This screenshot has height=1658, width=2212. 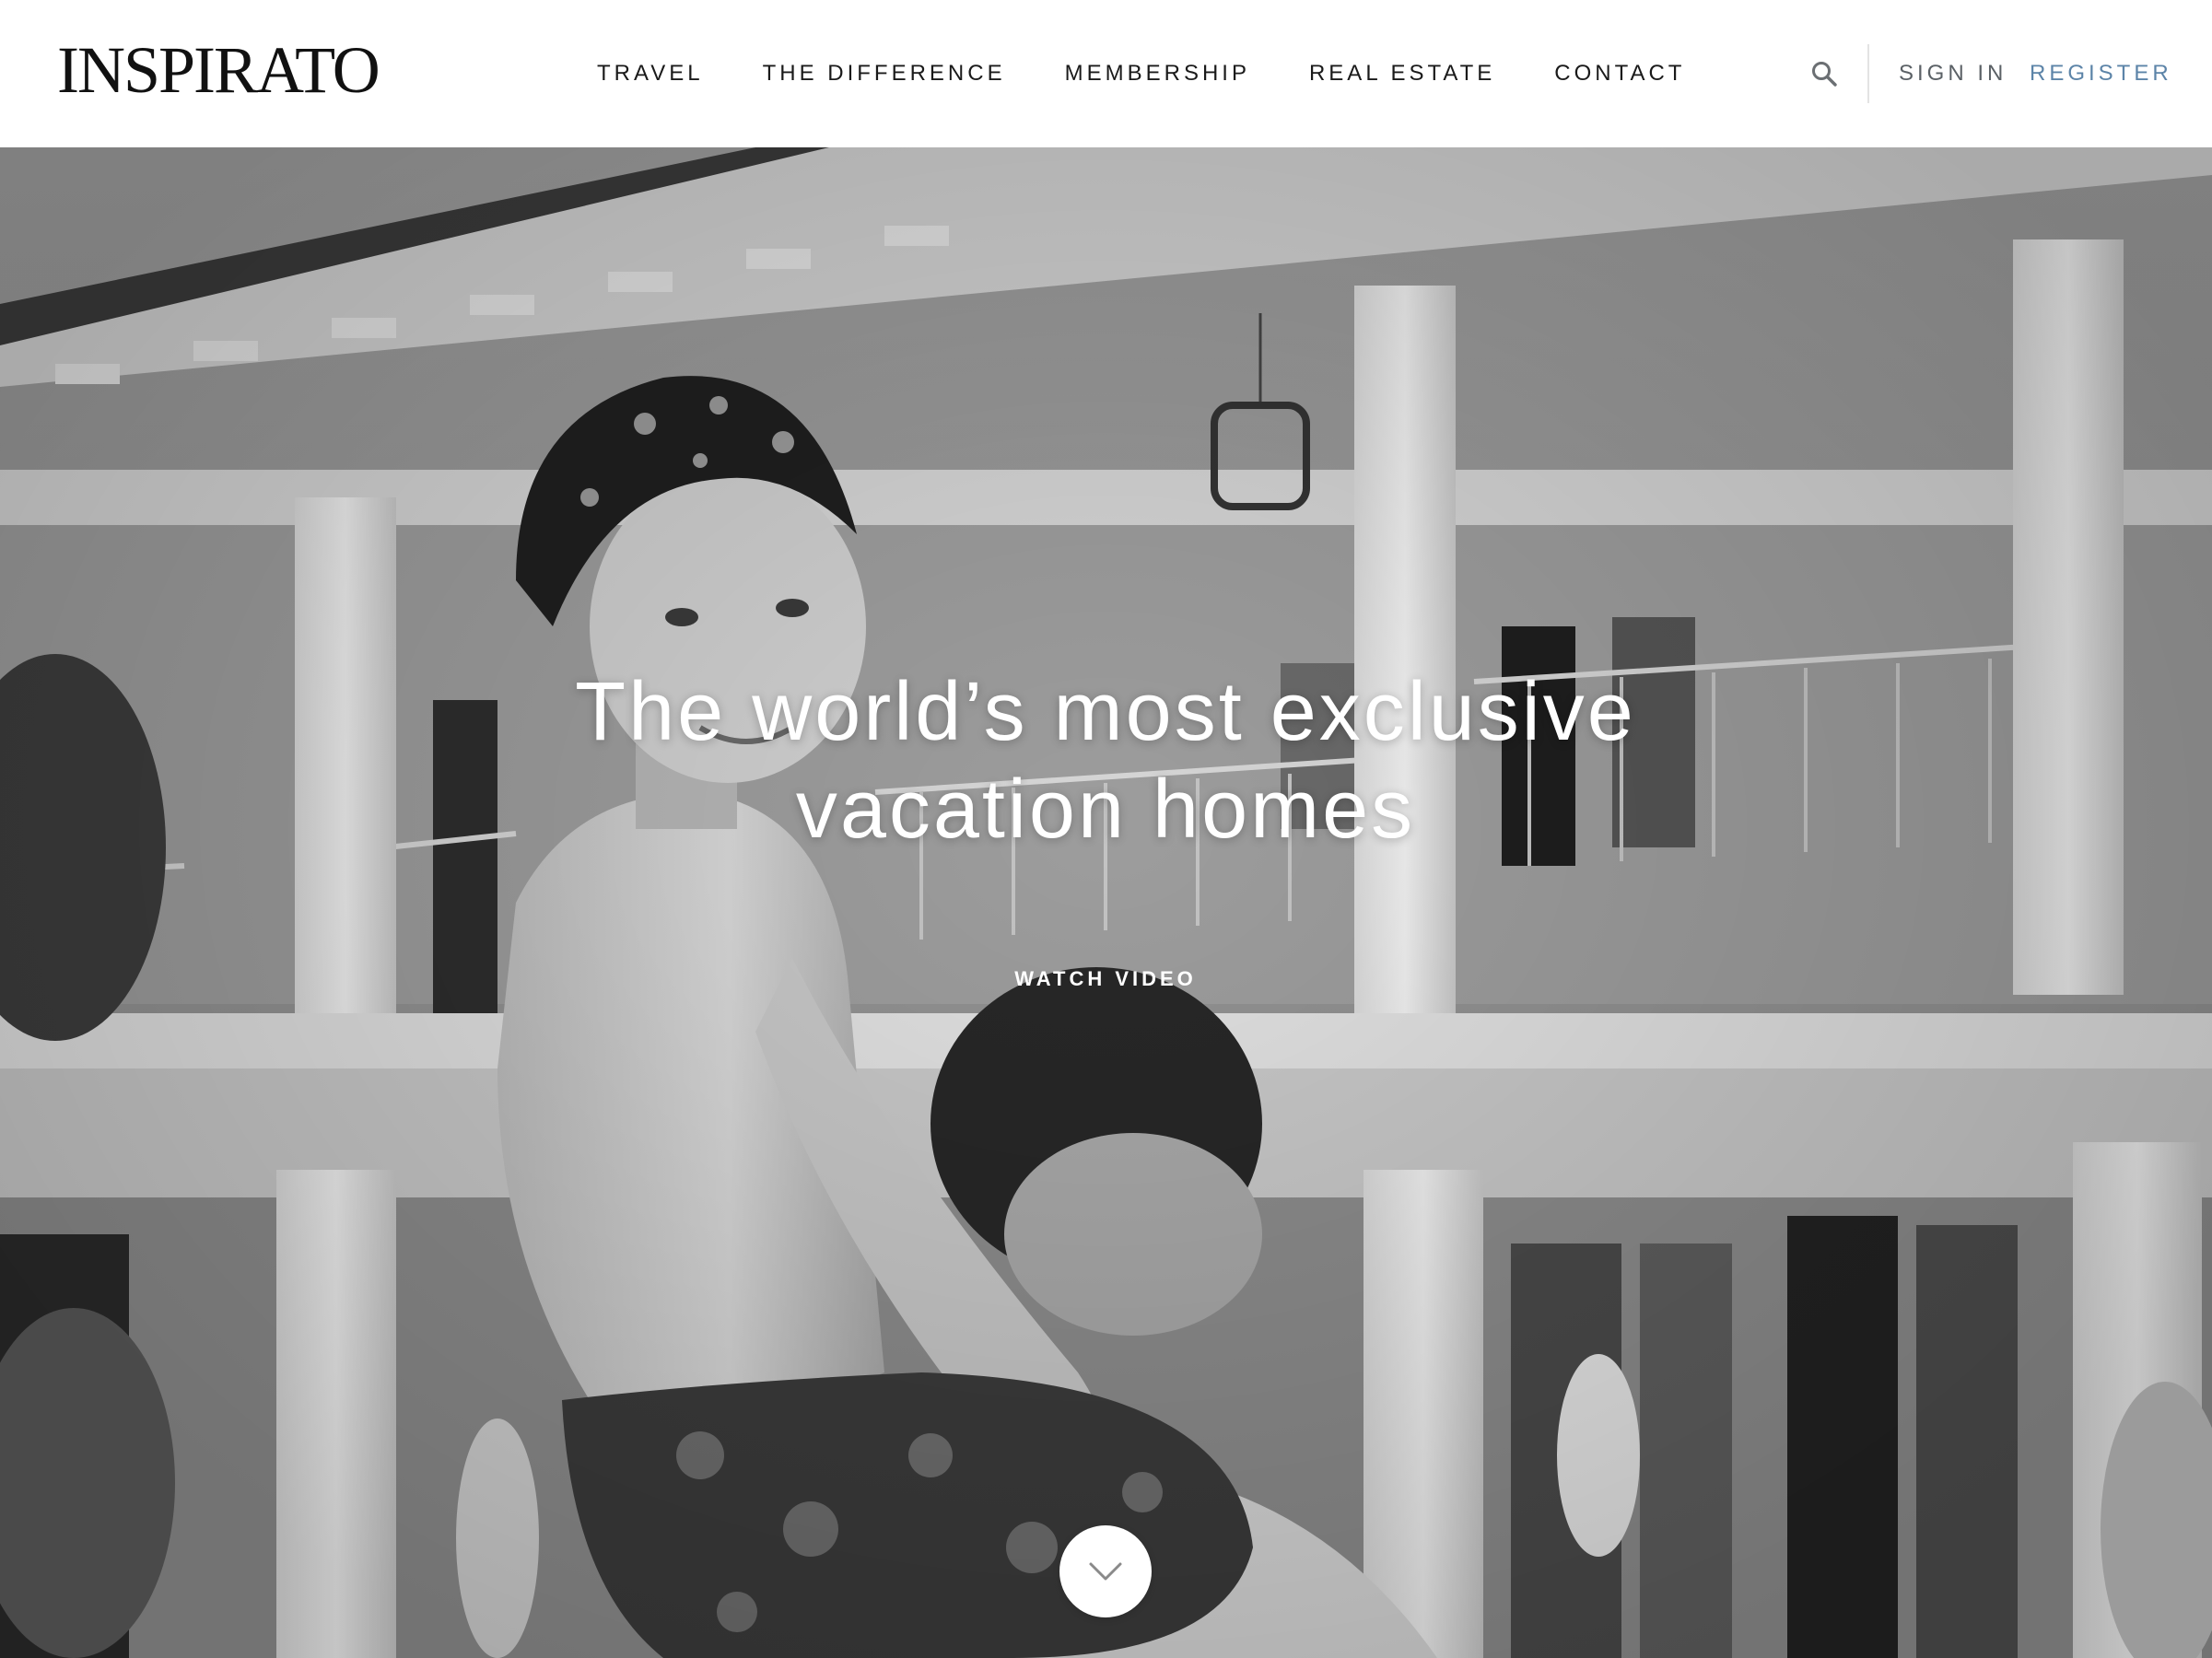 I want to click on register-link: REGISTER, so click(x=2101, y=73).